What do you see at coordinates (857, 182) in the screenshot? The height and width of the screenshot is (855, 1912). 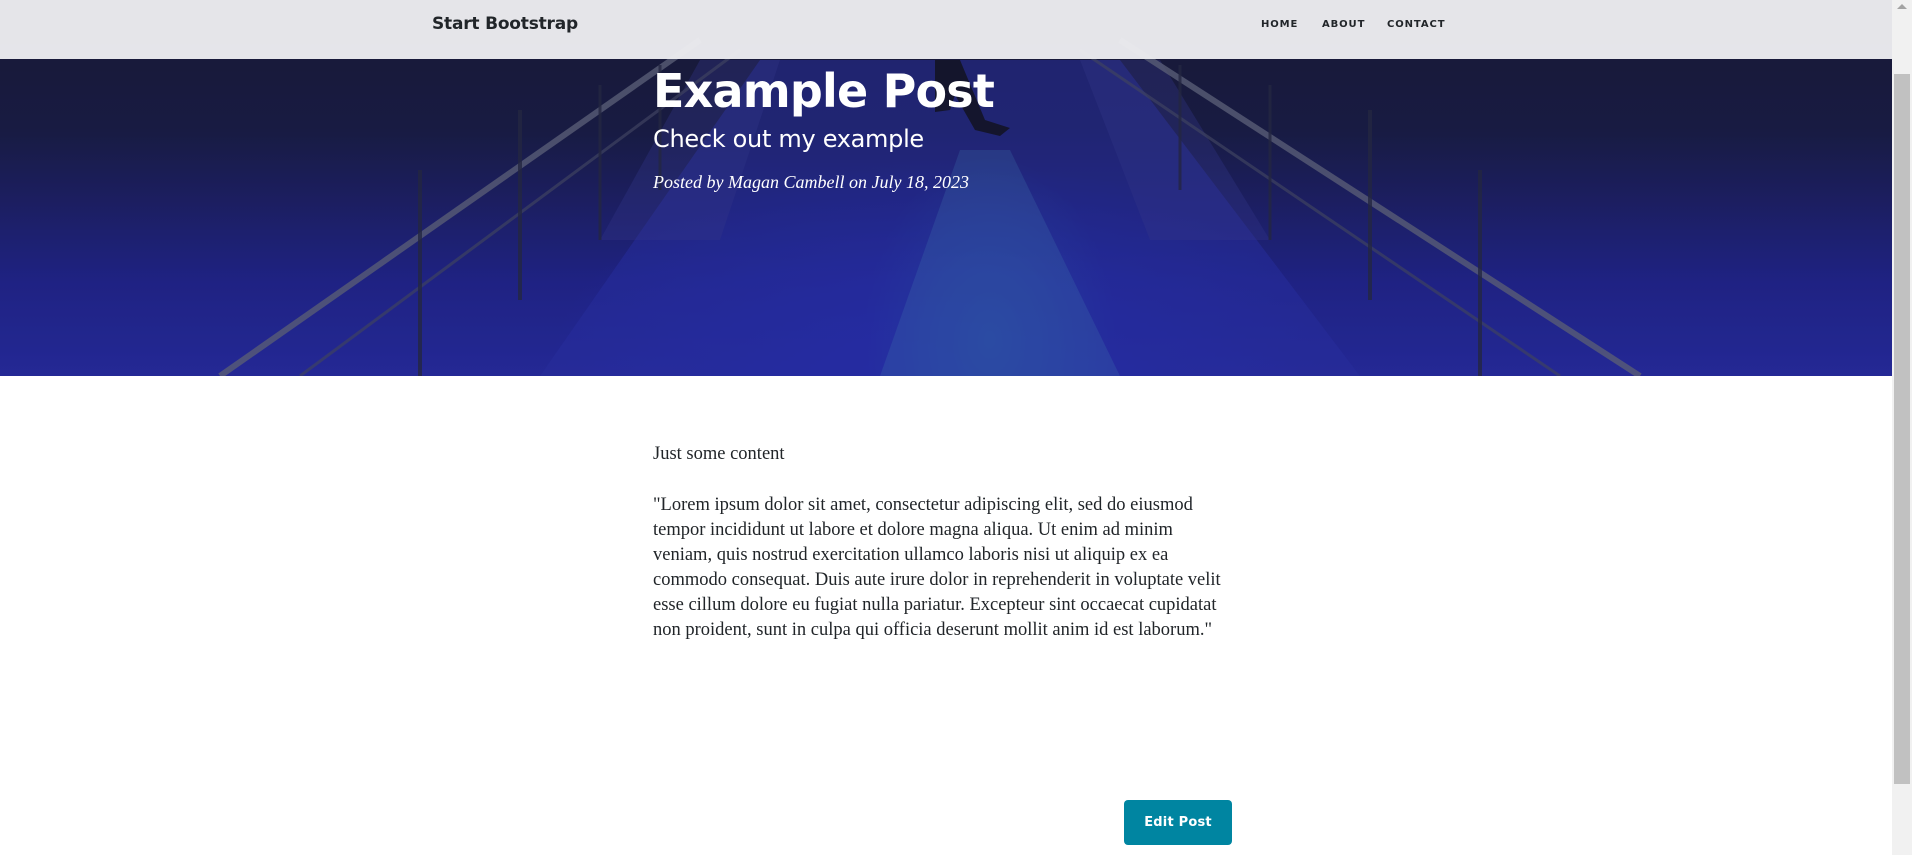 I see `post-meta-date-prefix: on` at bounding box center [857, 182].